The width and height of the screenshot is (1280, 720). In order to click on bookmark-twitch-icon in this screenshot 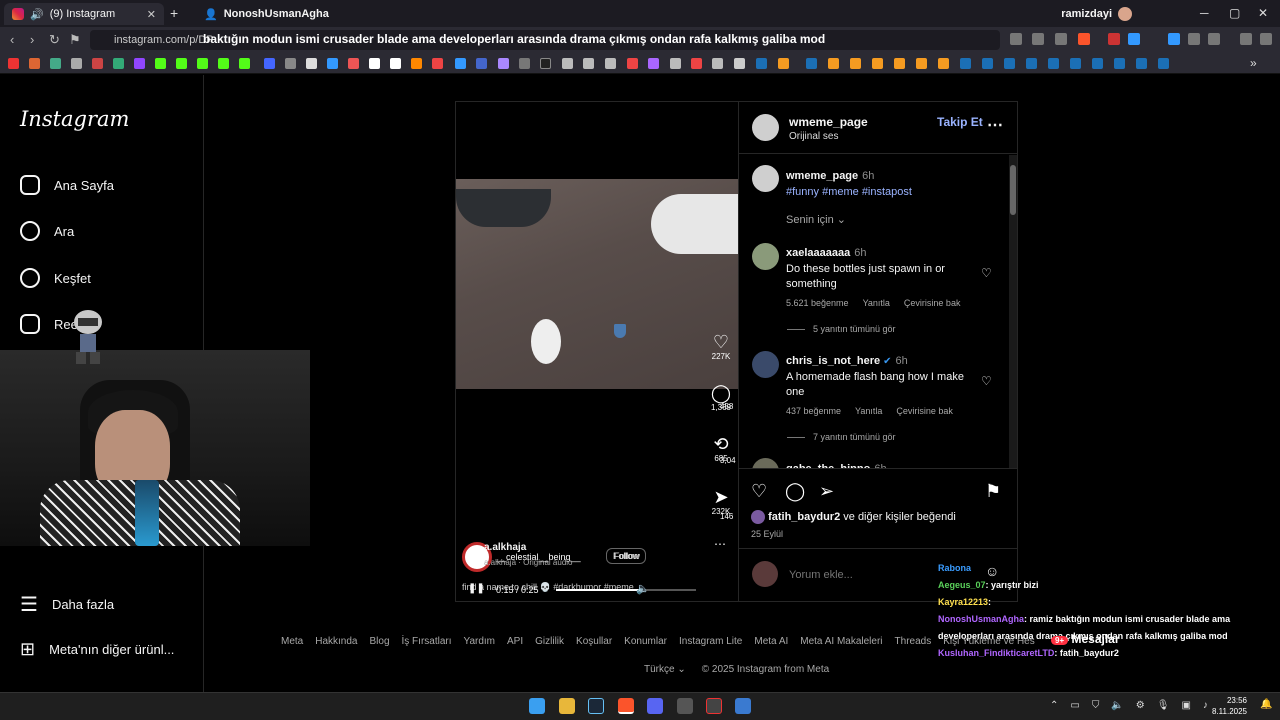, I will do `click(139, 63)`.